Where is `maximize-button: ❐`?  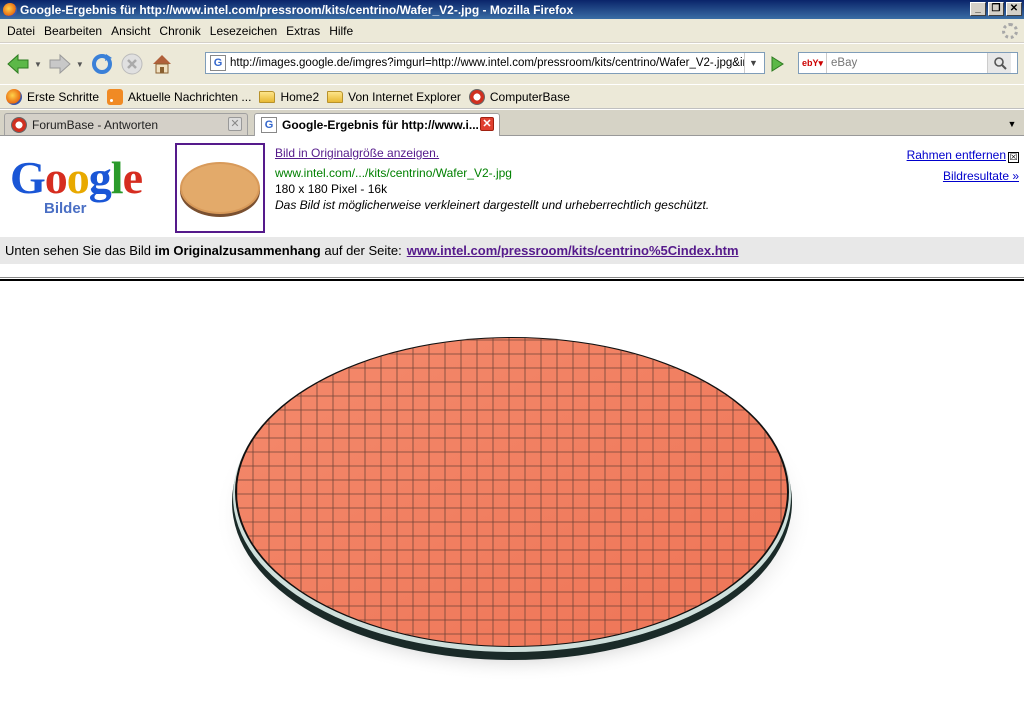
maximize-button: ❐ is located at coordinates (996, 9).